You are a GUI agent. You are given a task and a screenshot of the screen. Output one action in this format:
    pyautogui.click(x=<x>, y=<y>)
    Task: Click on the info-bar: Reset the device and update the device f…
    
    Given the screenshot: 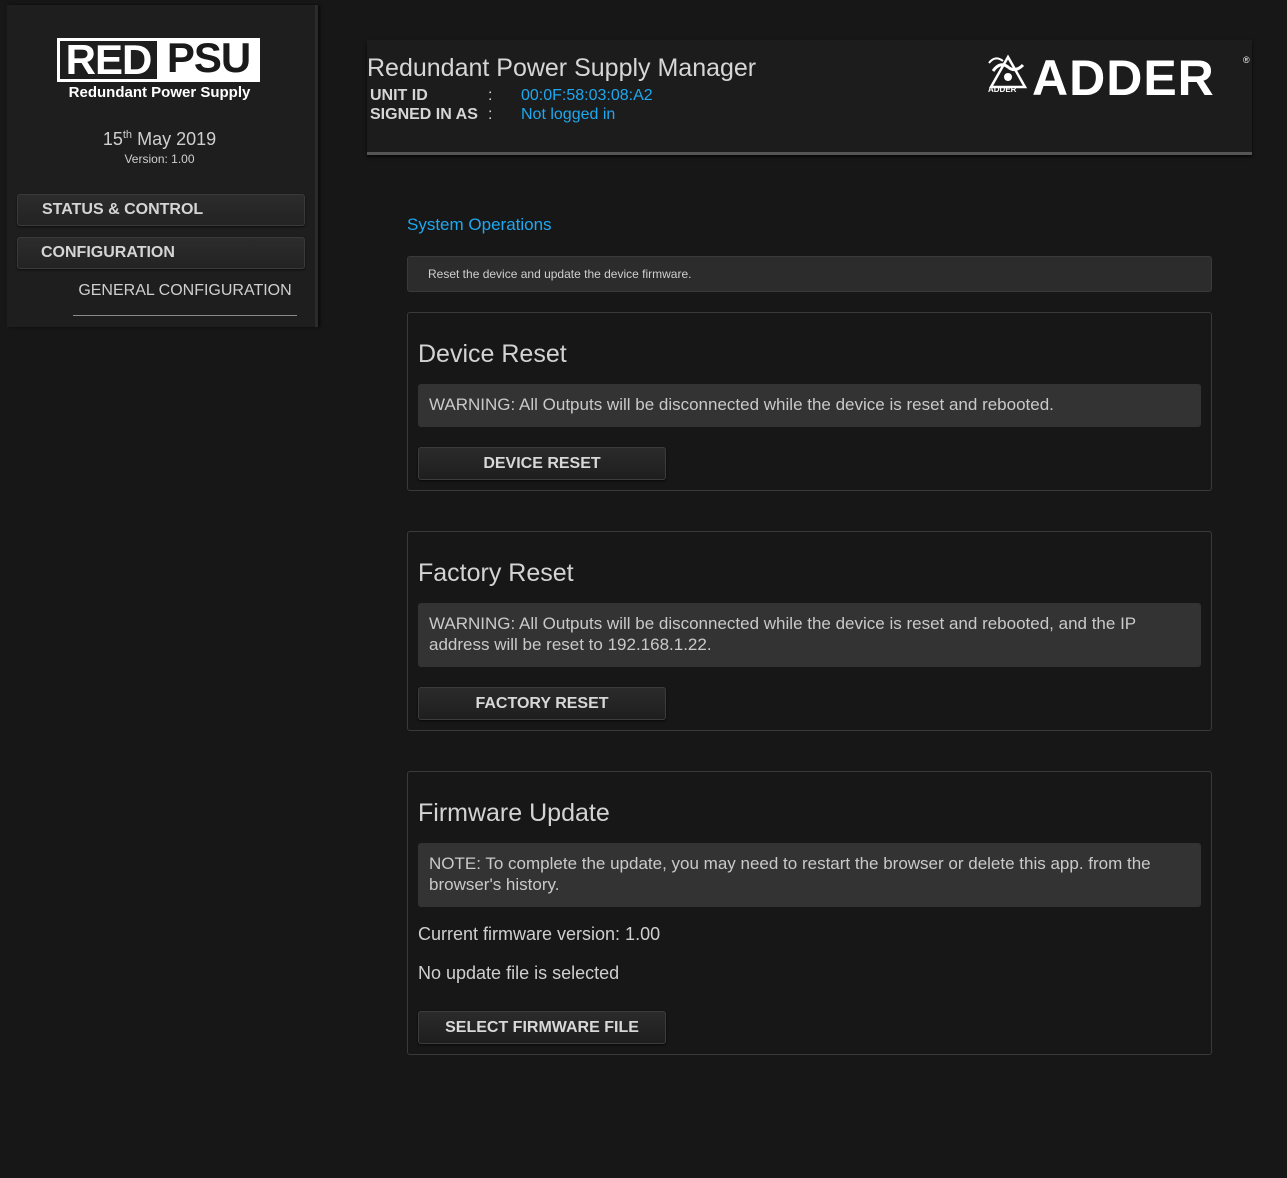 What is the action you would take?
    pyautogui.click(x=809, y=274)
    